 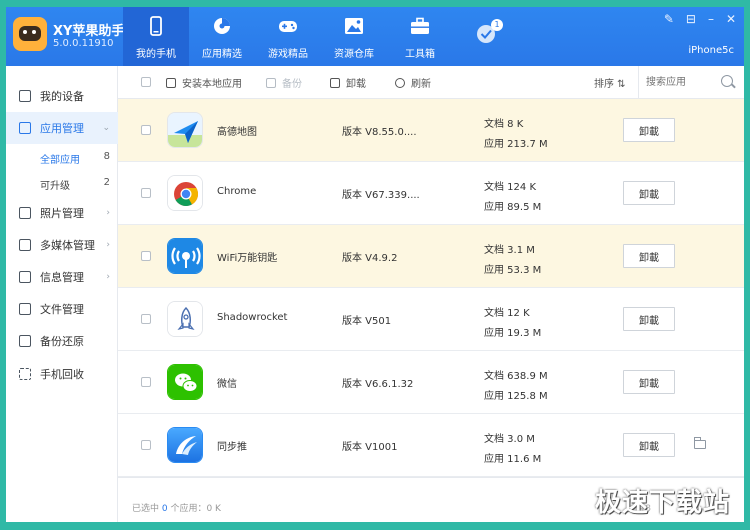 I want to click on toolbar-divider, so click(x=638, y=82).